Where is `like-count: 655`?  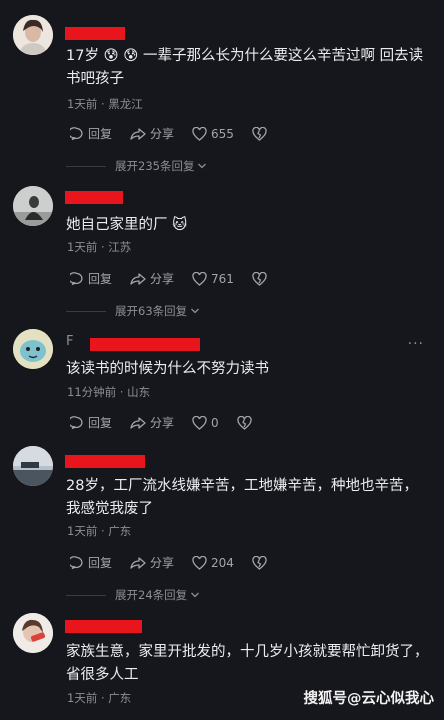 like-count: 655 is located at coordinates (222, 133).